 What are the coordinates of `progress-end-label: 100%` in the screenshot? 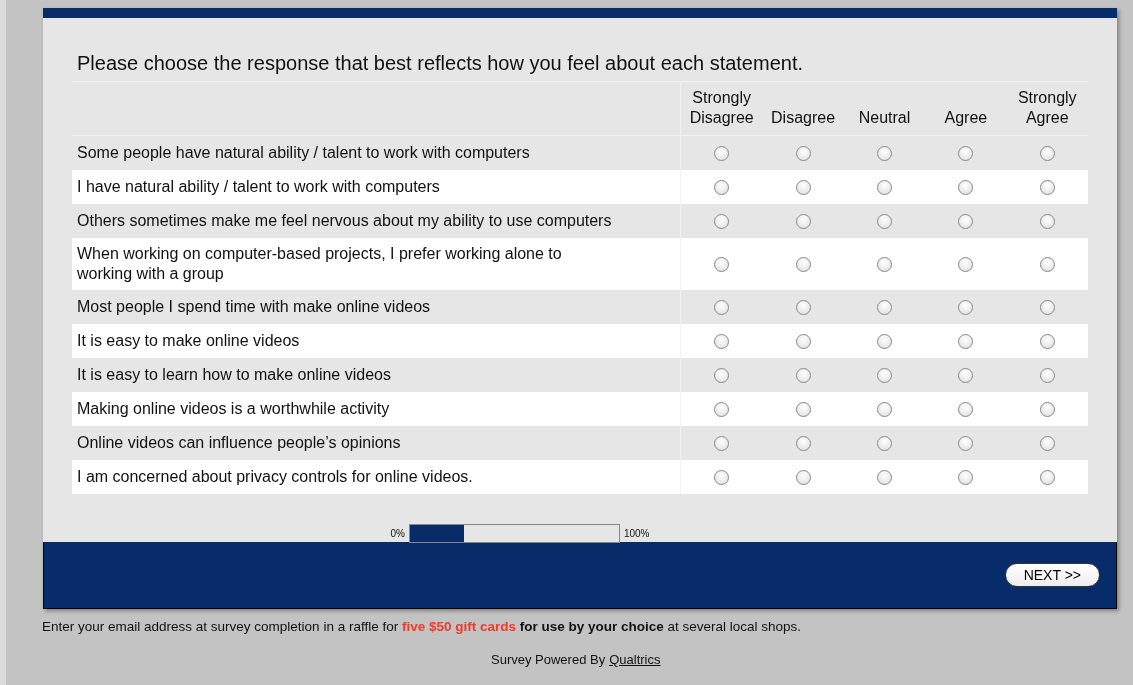 It's located at (636, 533).